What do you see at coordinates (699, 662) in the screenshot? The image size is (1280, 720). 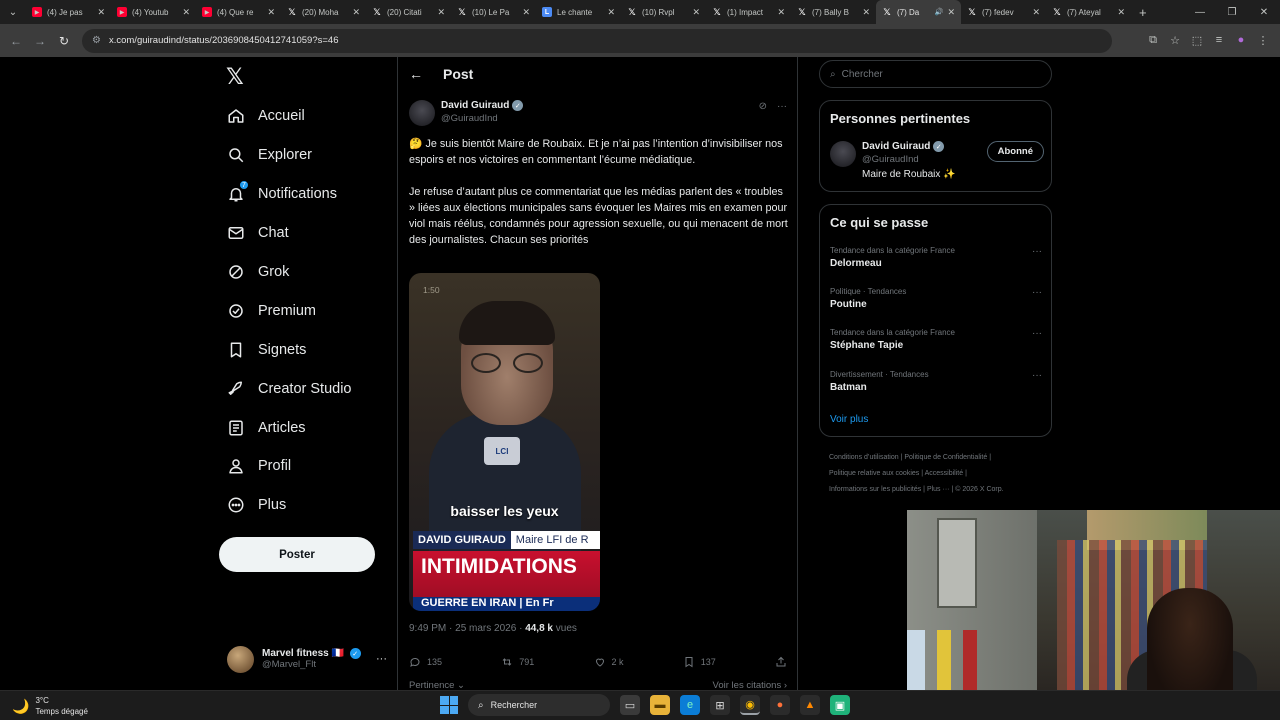 I see `bookmark-button: 137` at bounding box center [699, 662].